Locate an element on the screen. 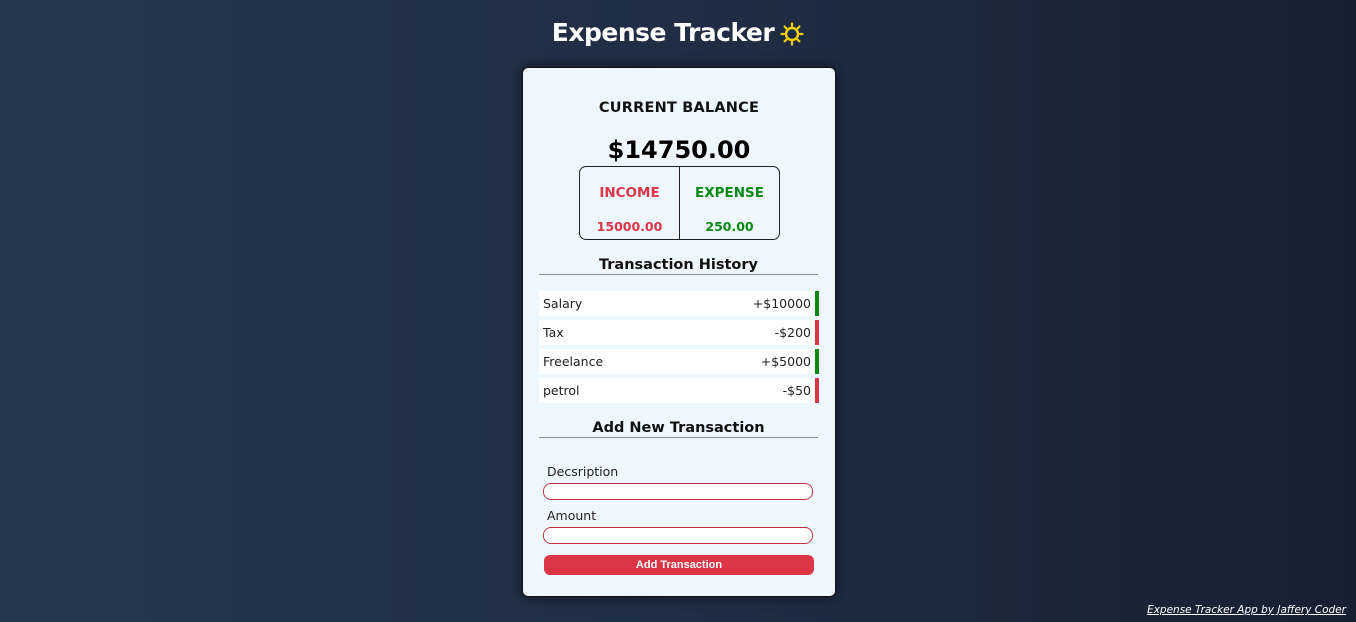  amount-input is located at coordinates (678, 535).